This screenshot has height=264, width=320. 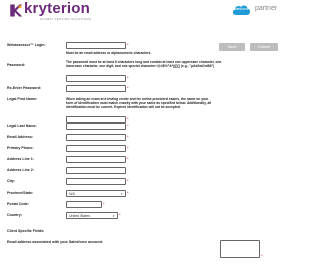 What do you see at coordinates (240, 249) in the screenshot?
I see `salesforce-email-textarea` at bounding box center [240, 249].